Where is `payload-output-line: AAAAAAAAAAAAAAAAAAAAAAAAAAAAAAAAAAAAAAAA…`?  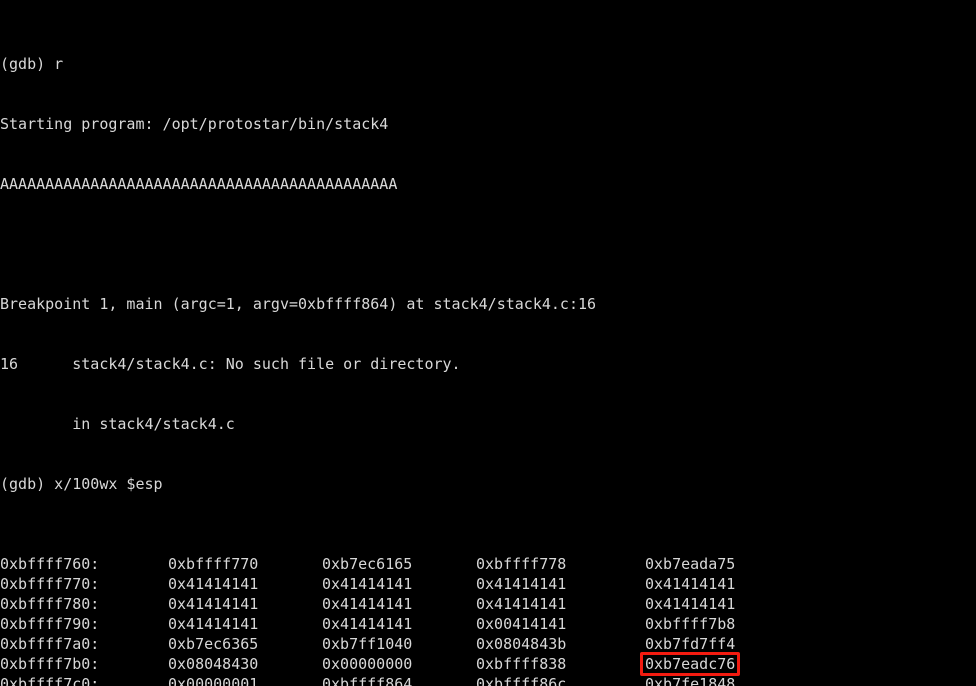
payload-output-line: AAAAAAAAAAAAAAAAAAAAAAAAAAAAAAAAAAAAAAAA… is located at coordinates (199, 184).